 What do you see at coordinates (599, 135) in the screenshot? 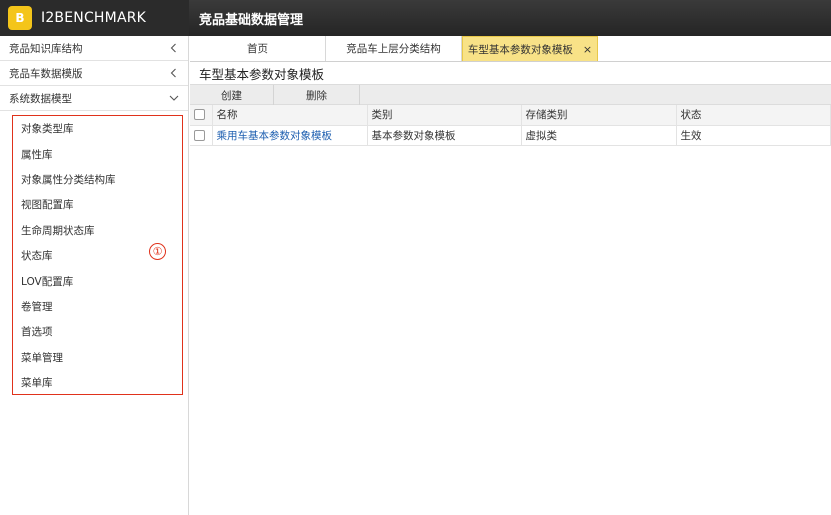
I see `row-storage-cell: 虚拟类` at bounding box center [599, 135].